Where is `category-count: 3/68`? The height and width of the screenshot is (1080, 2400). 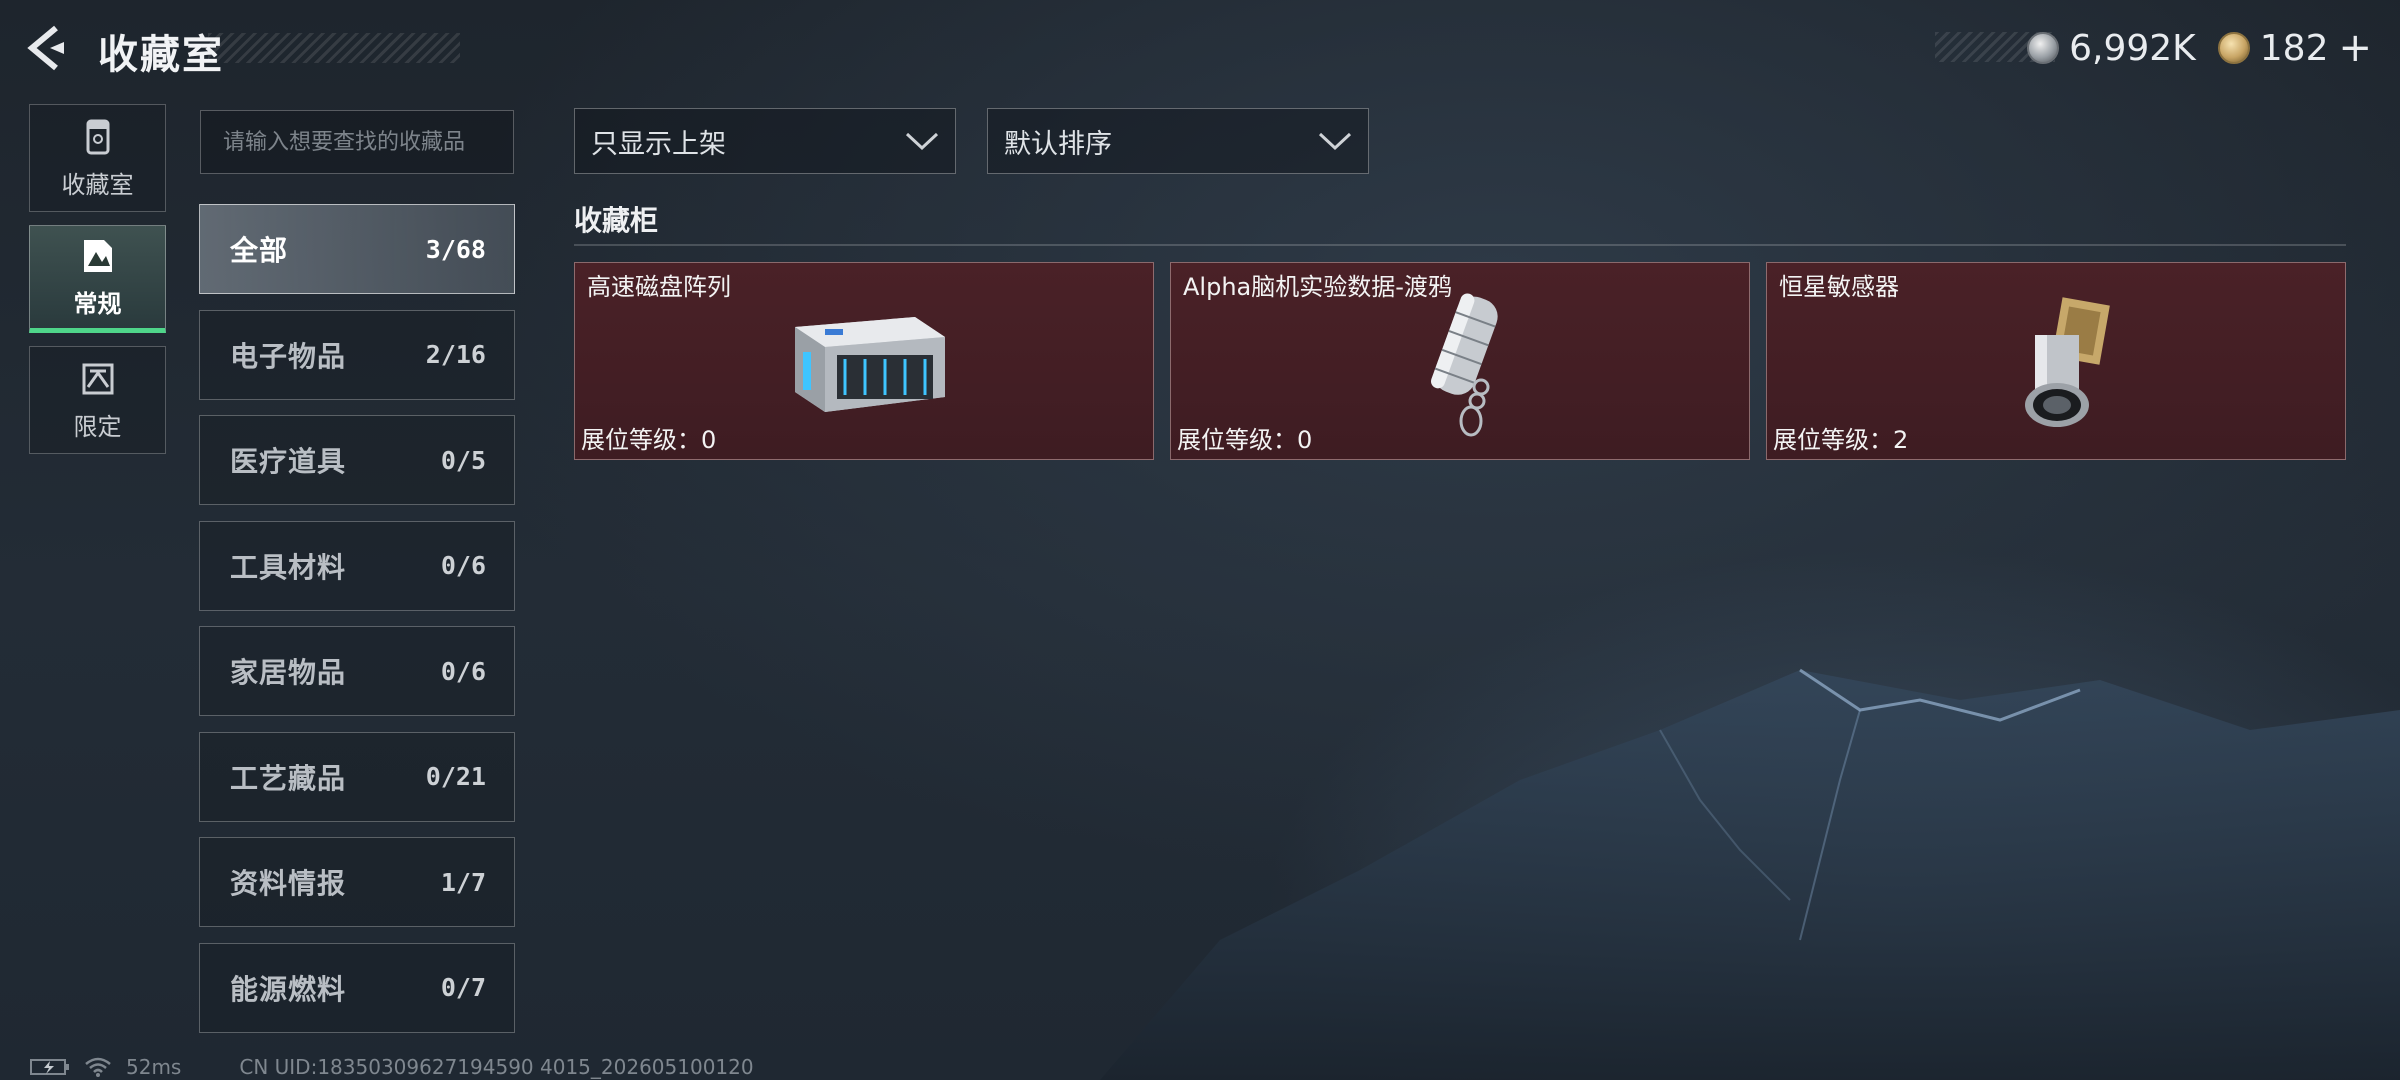 category-count: 3/68 is located at coordinates (455, 249).